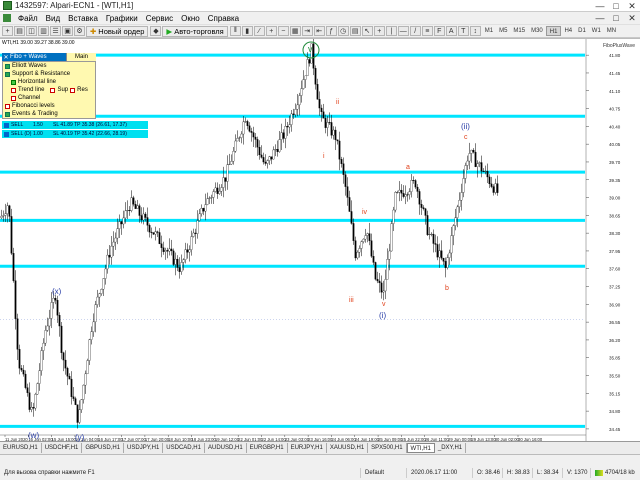 The image size is (640, 480). I want to click on wave-label-a: a, so click(408, 167).